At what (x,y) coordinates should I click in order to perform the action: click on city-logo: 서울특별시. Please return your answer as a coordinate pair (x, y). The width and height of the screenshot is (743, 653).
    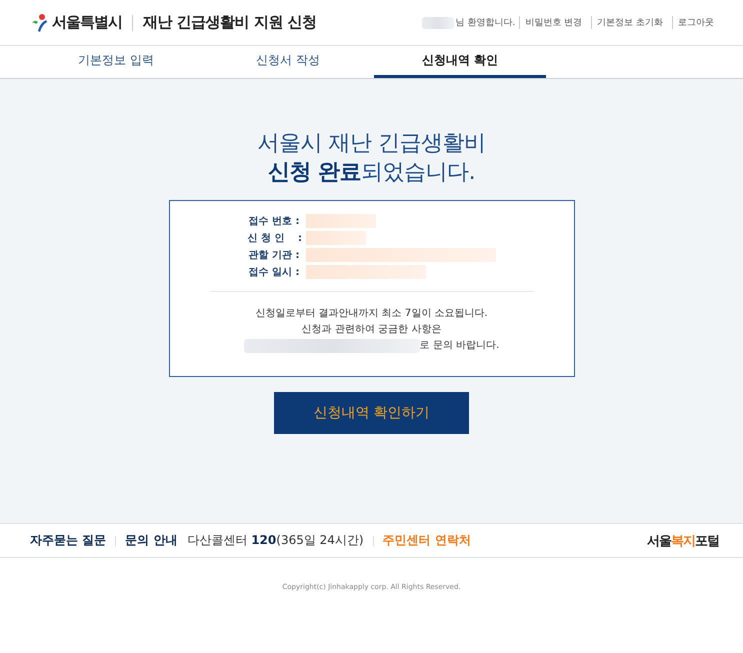
    Looking at the image, I should click on (76, 22).